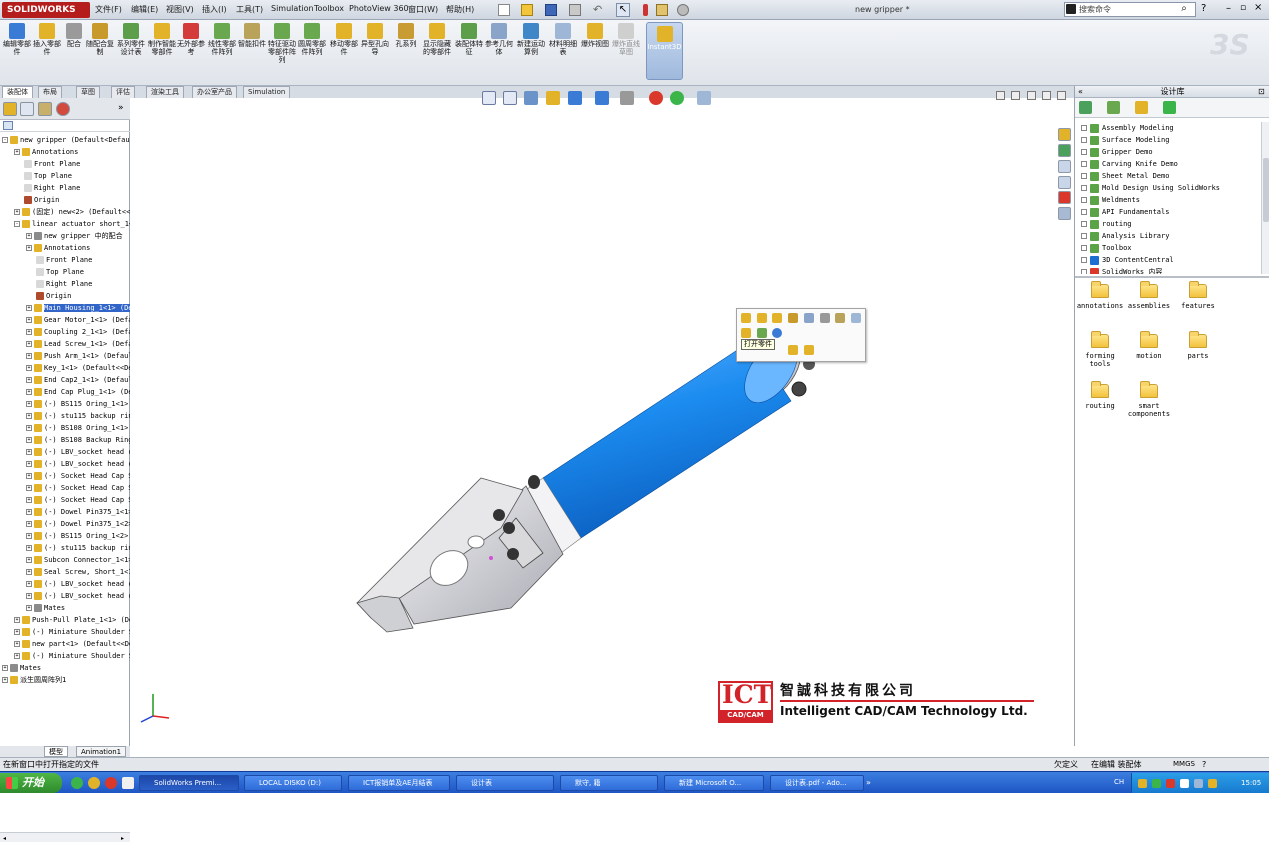  Describe the element at coordinates (1261, 92) in the screenshot. I see `pin-pane-icon: ⊡` at that location.